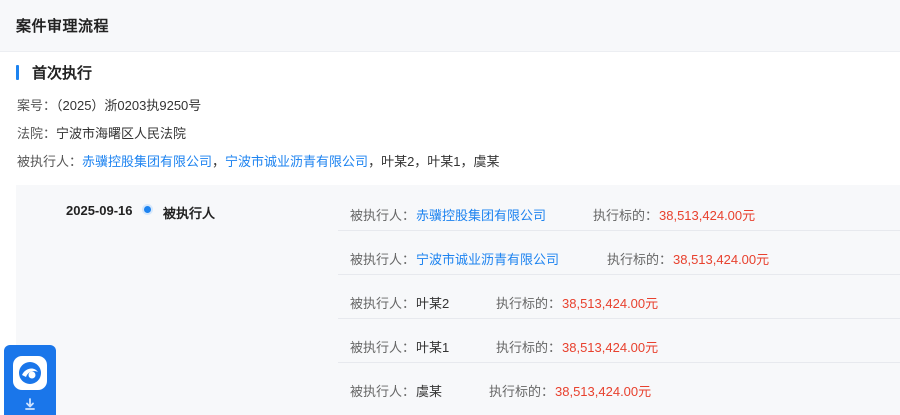  Describe the element at coordinates (296, 161) in the screenshot. I see `executed-link-2: 宁波市诚业沥青有限公司` at that location.